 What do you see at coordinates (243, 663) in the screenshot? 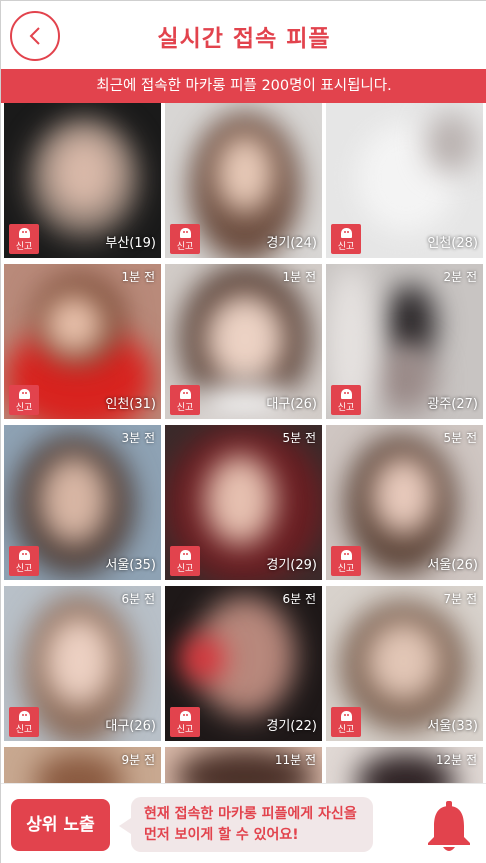
I see `person-card: 6분 전 신고 경기(22)` at bounding box center [243, 663].